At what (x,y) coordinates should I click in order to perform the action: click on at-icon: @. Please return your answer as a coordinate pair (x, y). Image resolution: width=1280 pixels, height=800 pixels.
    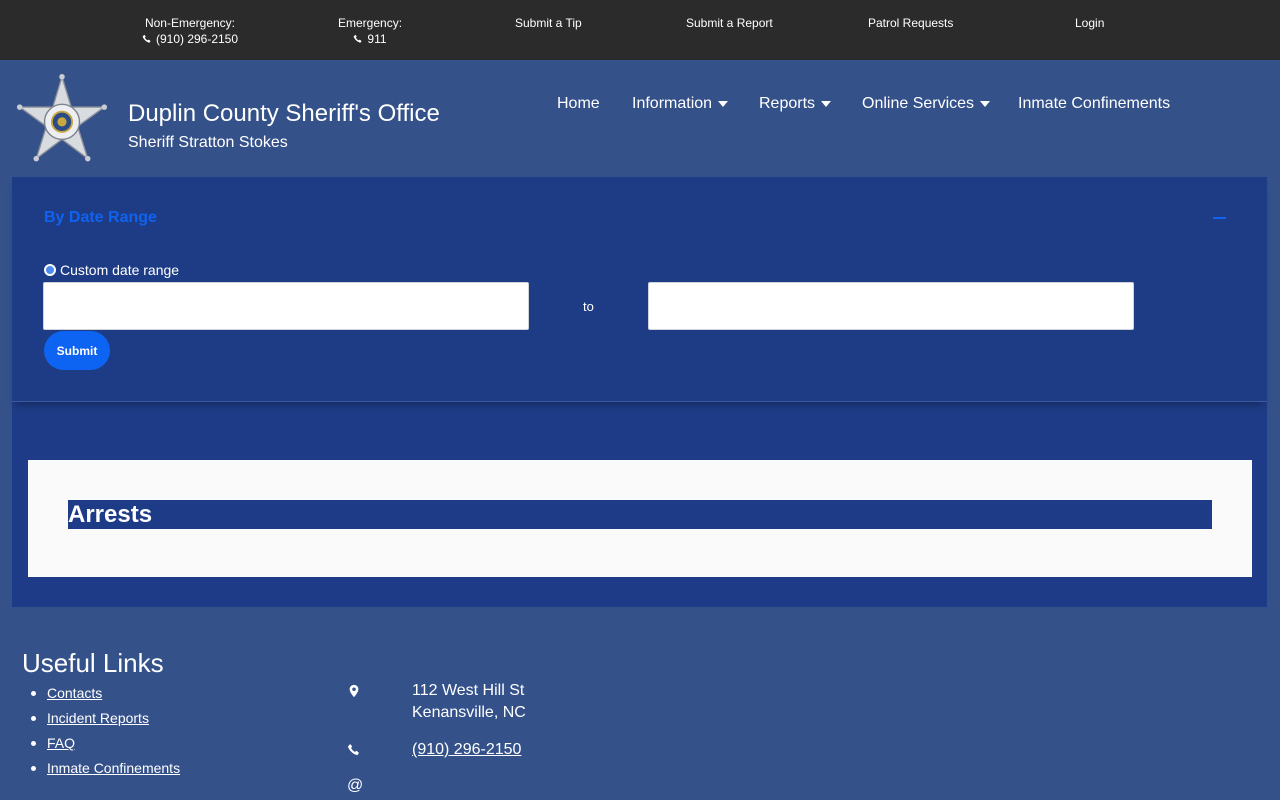
    Looking at the image, I should click on (355, 785).